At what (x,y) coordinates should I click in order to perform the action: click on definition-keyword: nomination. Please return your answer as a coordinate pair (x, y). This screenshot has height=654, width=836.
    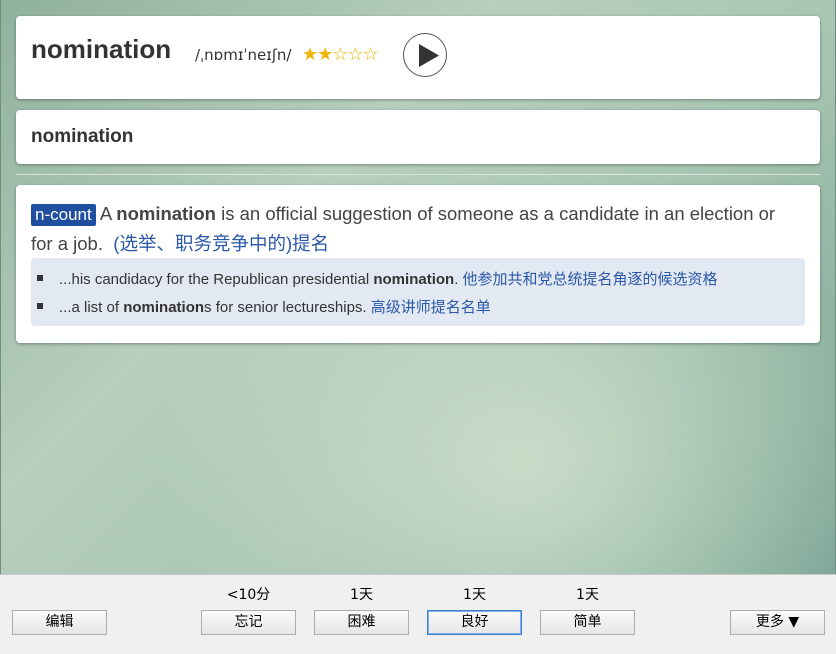
    Looking at the image, I should click on (166, 213).